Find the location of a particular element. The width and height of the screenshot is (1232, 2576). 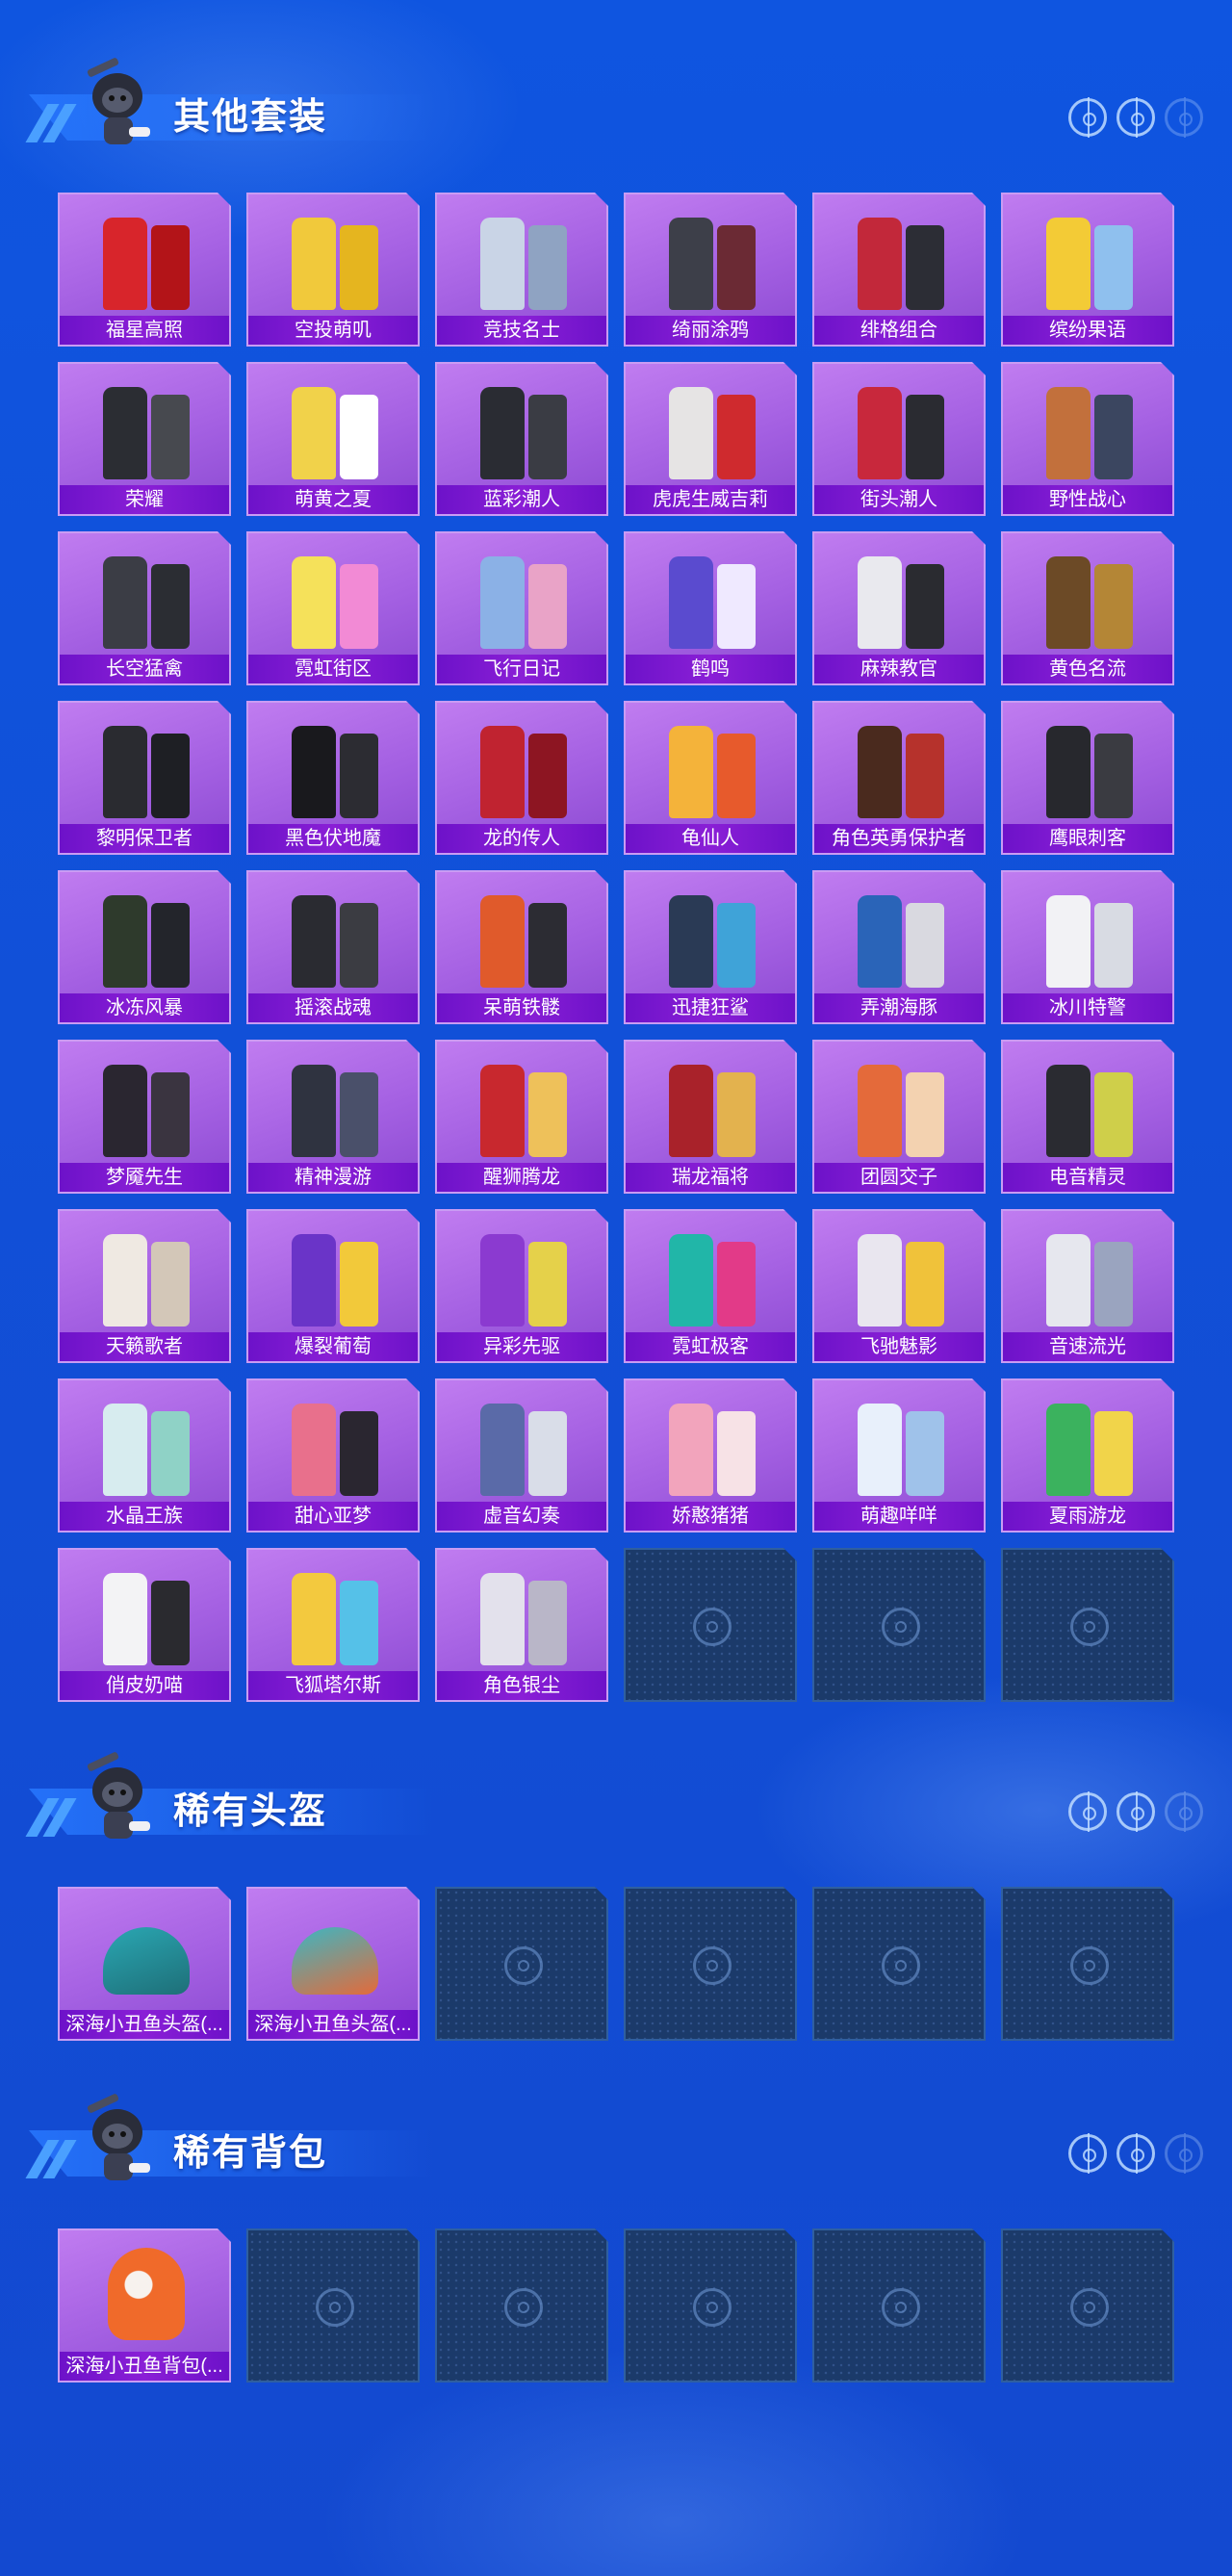

item-card: 飞驰魅影 is located at coordinates (899, 1286).